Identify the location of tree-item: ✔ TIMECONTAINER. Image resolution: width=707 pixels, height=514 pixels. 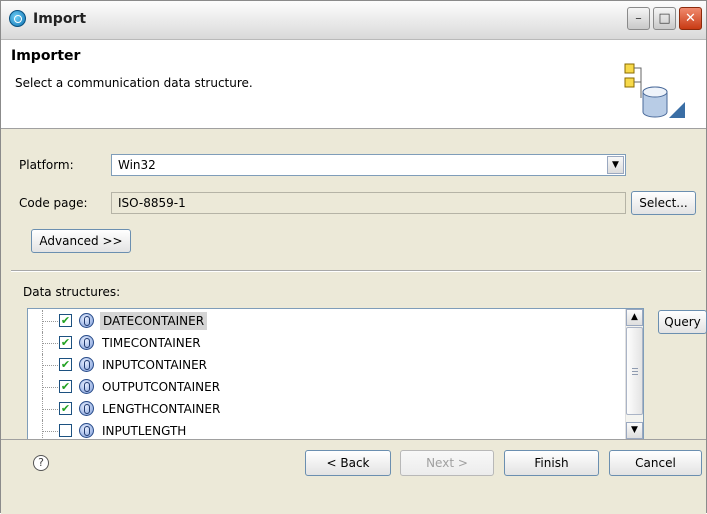
(328, 343).